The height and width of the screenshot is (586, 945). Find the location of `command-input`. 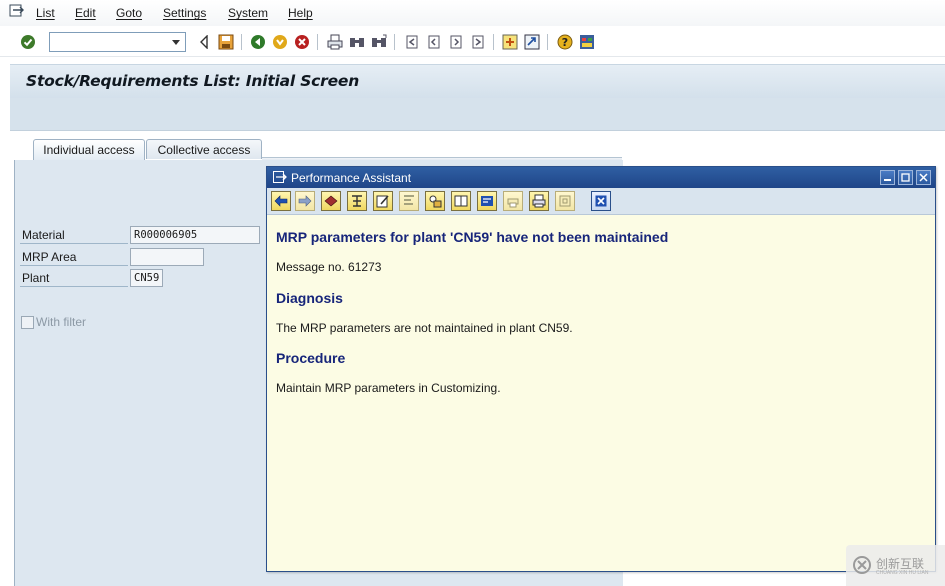

command-input is located at coordinates (111, 43).